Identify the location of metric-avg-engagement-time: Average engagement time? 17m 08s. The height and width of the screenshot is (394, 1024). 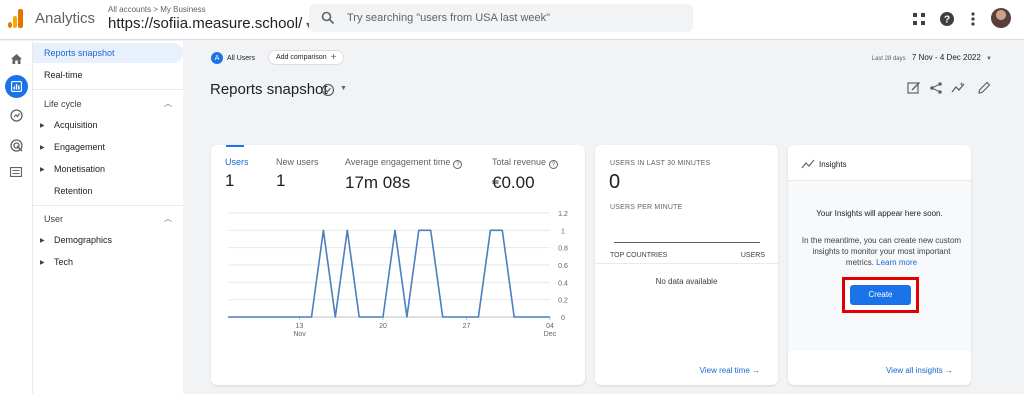
(404, 175).